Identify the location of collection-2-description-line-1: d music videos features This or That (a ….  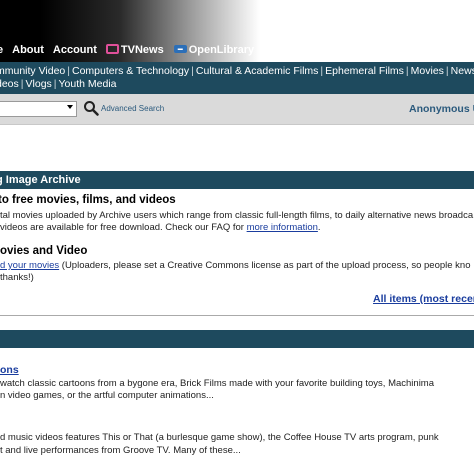
(219, 437).